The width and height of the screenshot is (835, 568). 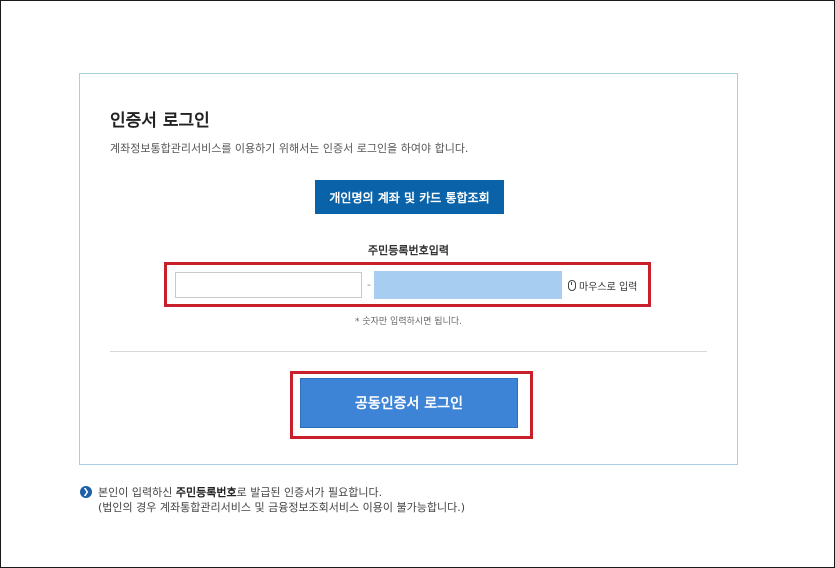 I want to click on chevron-right-icon: ❯, so click(x=86, y=492).